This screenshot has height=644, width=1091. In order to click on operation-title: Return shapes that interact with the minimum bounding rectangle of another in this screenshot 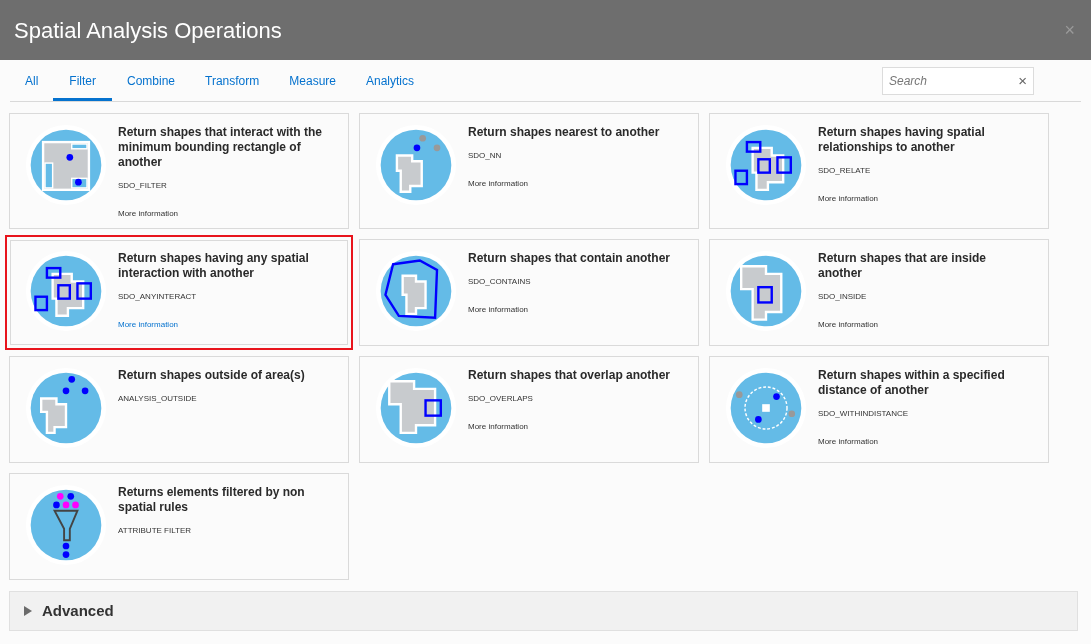, I will do `click(221, 147)`.